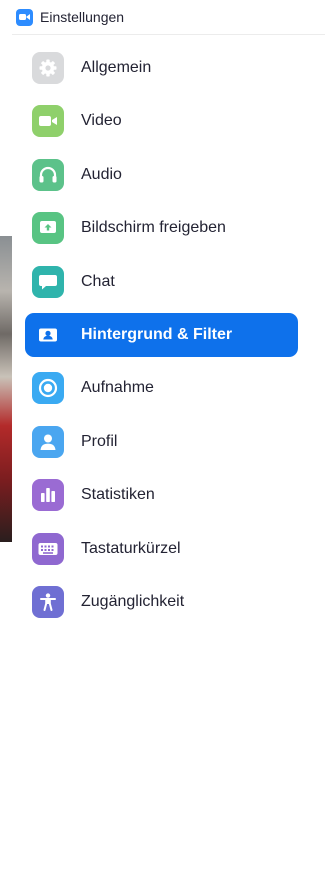 The width and height of the screenshot is (325, 882). Describe the element at coordinates (82, 17) in the screenshot. I see `window-title: Einstellungen` at that location.